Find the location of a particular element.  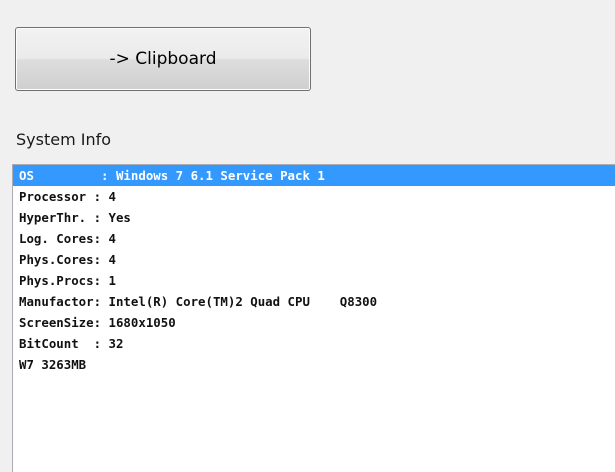

system-info-label: System Info is located at coordinates (64, 139).